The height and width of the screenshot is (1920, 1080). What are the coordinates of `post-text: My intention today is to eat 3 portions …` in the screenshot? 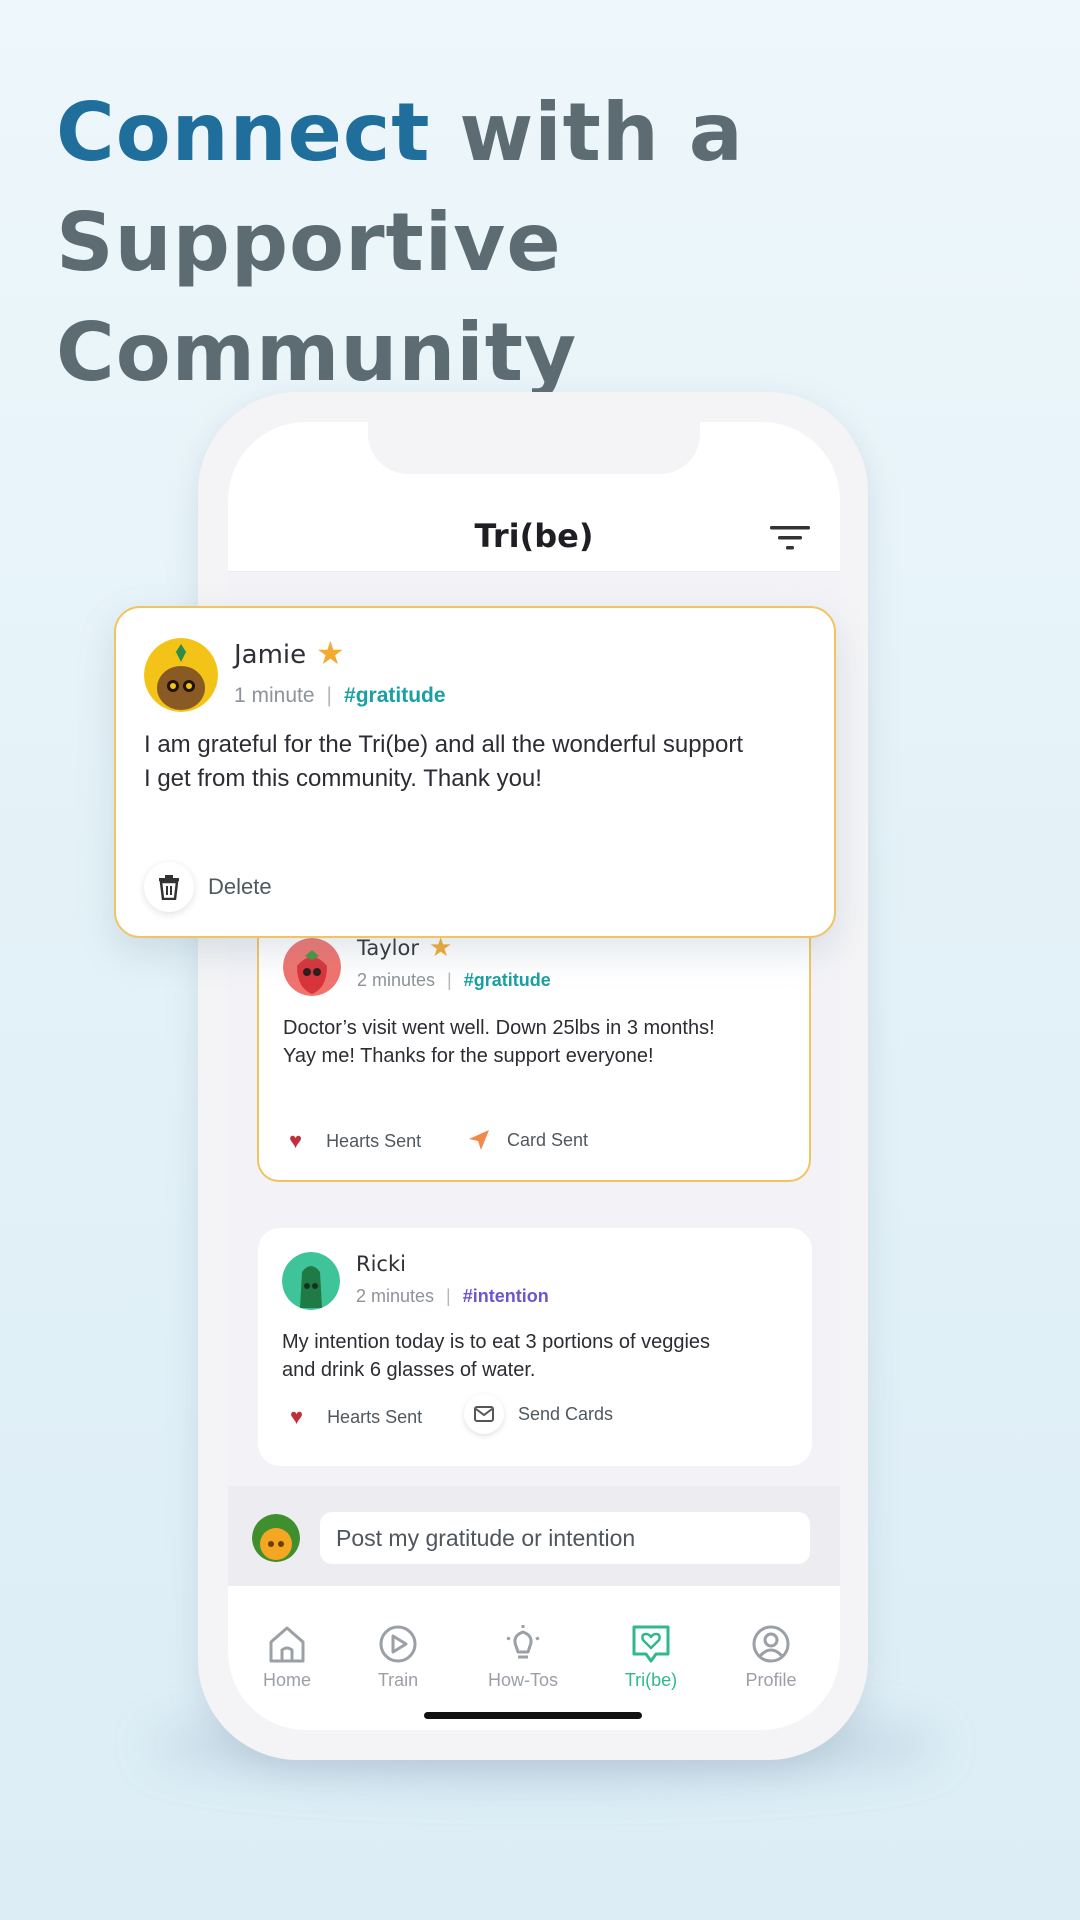 It's located at (496, 1356).